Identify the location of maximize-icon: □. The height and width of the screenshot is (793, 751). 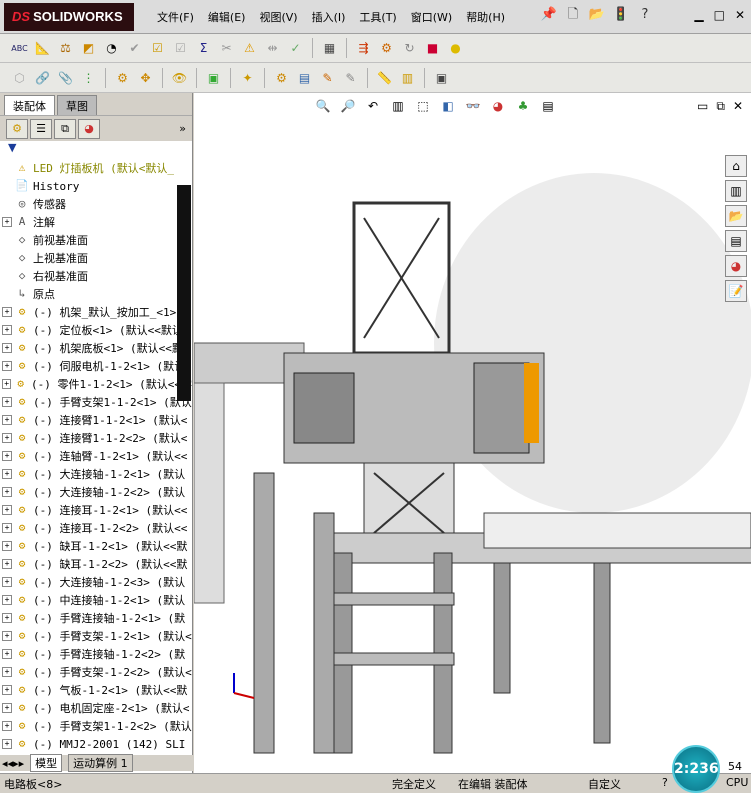
(719, 15).